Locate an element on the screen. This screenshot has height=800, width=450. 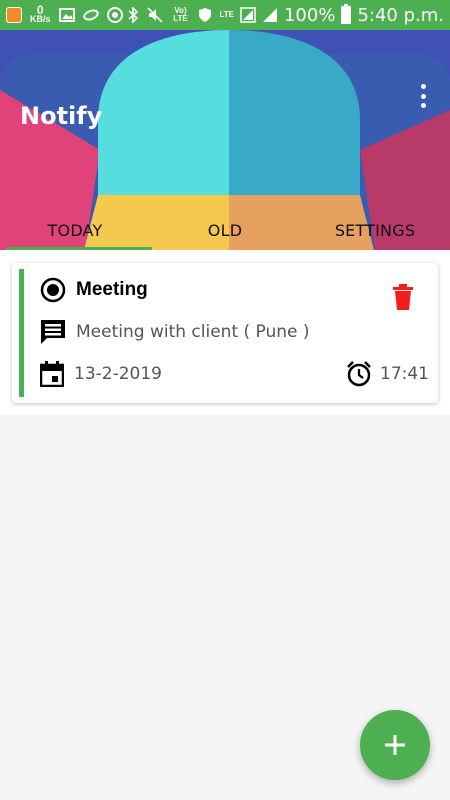
calendar-icon is located at coordinates (52, 374).